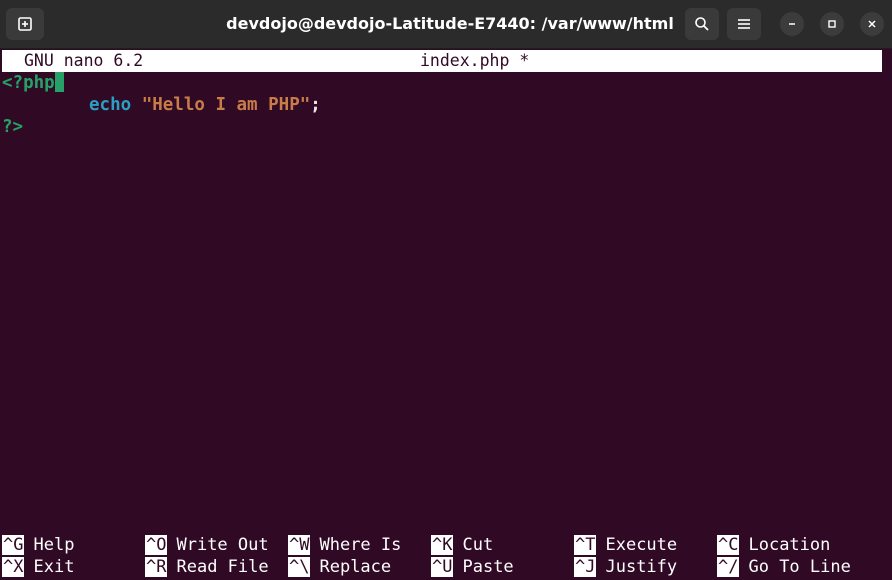  What do you see at coordinates (54, 545) in the screenshot?
I see `shortcut-label: Help` at bounding box center [54, 545].